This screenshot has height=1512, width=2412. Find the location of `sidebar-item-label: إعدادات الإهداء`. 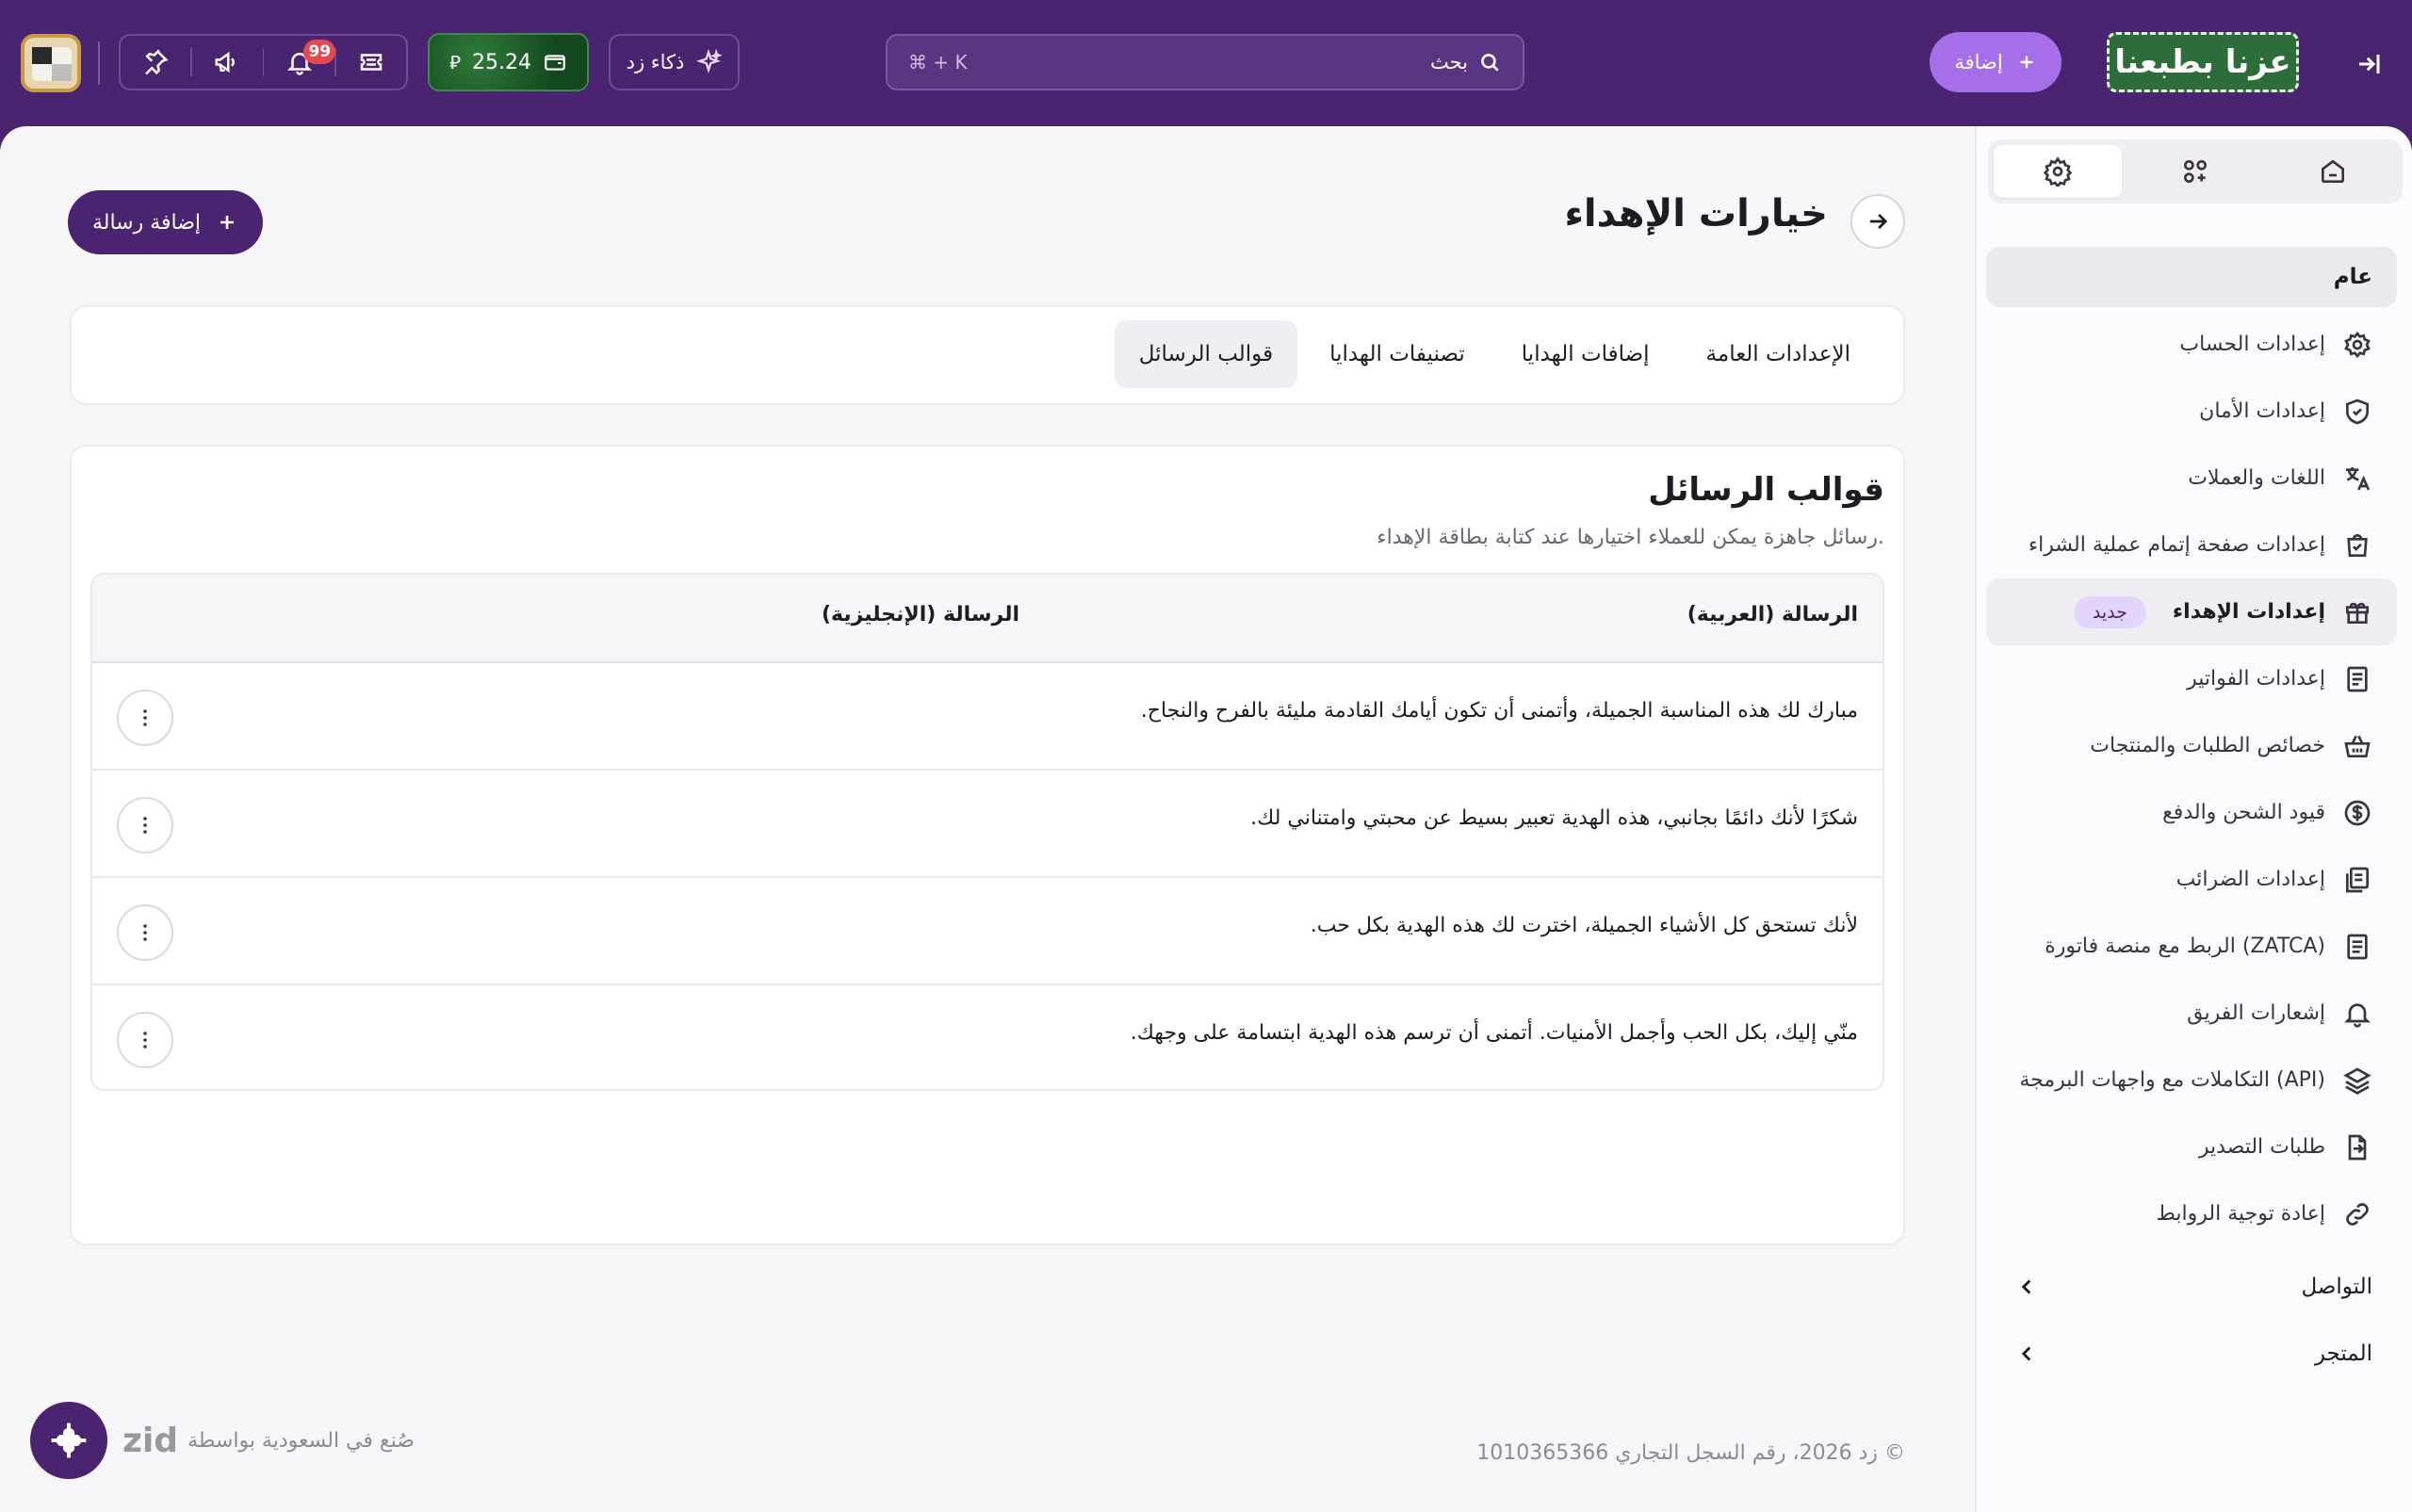

sidebar-item-label: إعدادات الإهداء is located at coordinates (2248, 612).